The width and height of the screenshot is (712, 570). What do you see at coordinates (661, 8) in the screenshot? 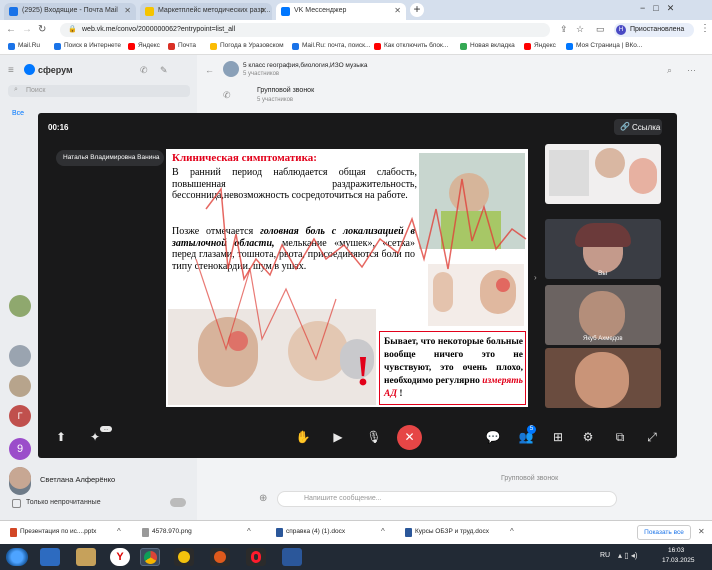
I see `window-controls: −□✕` at bounding box center [661, 8].